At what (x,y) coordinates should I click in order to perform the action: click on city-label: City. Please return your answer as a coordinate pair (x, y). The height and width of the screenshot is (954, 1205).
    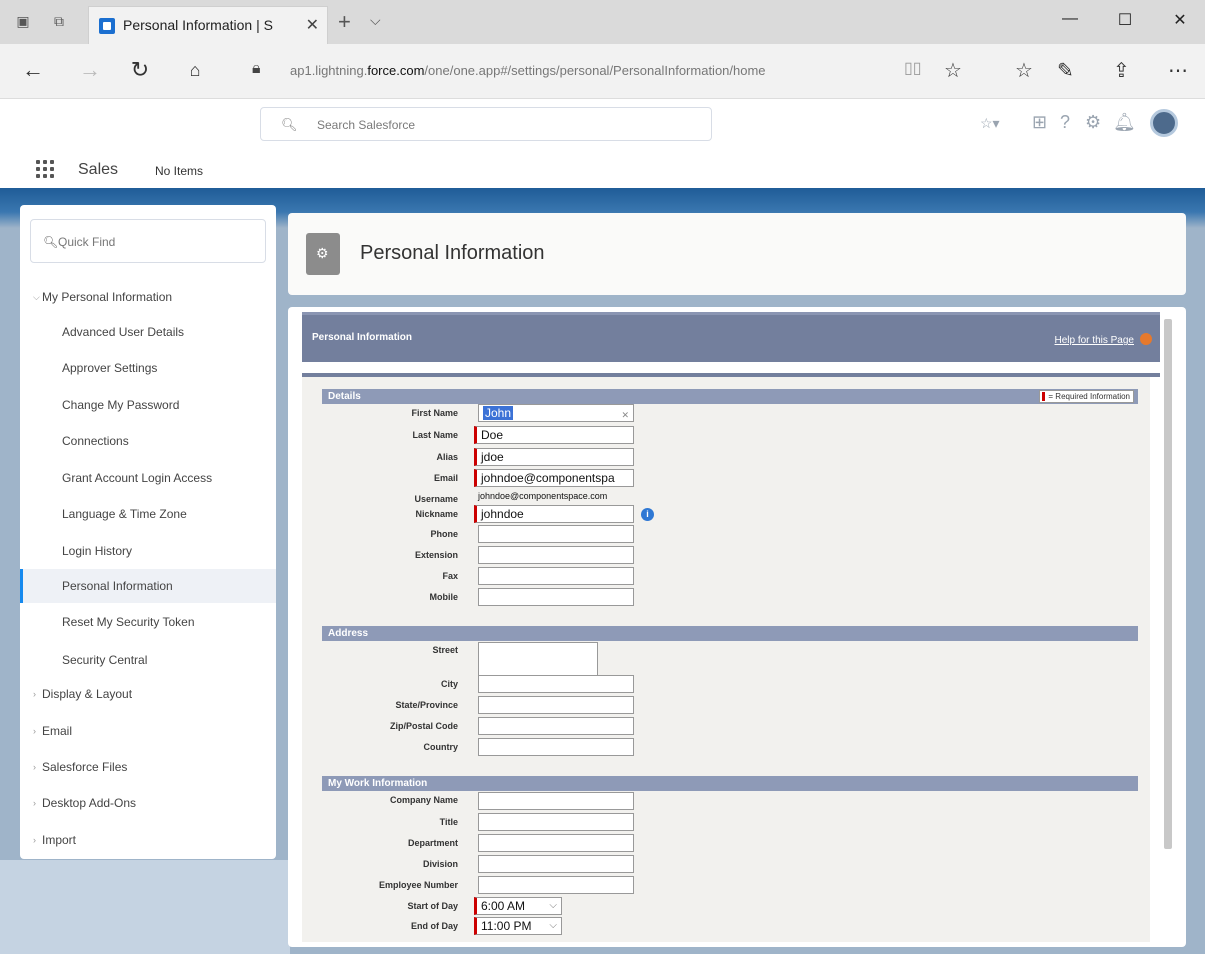
    Looking at the image, I should click on (449, 684).